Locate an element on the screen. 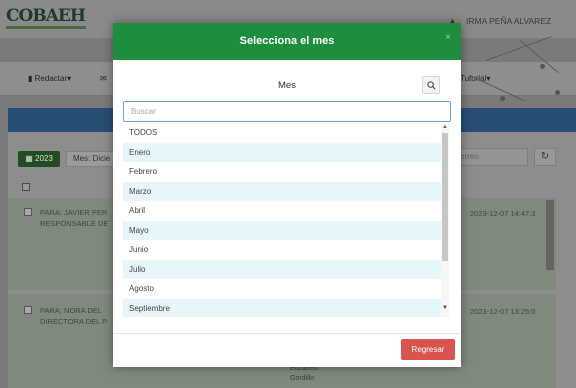 This screenshot has width=576, height=388. row-line: PARA: NORA DEL is located at coordinates (71, 310).